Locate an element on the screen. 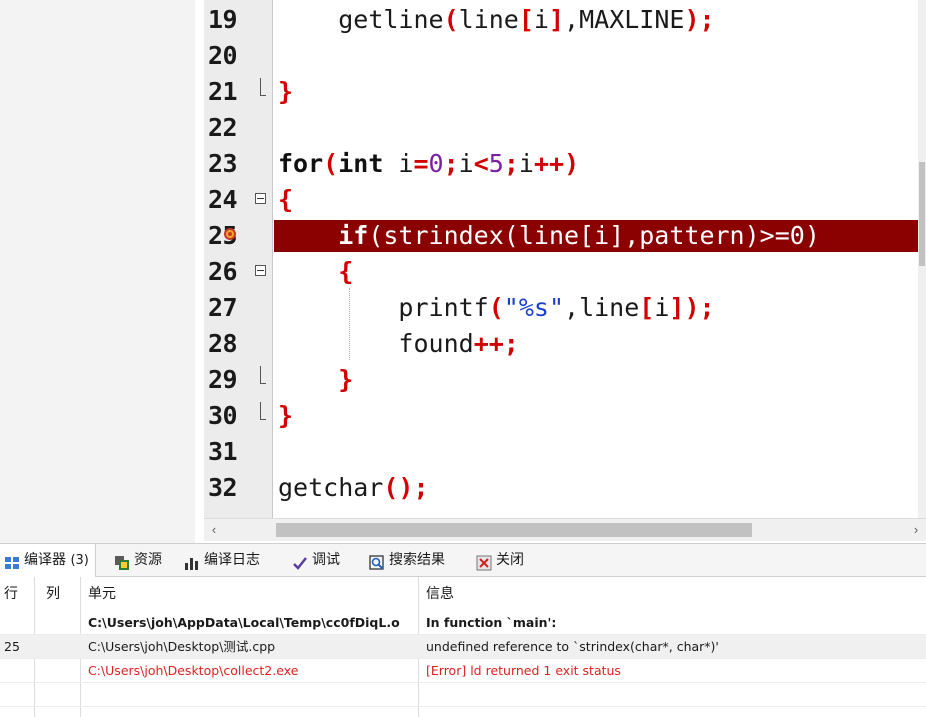  code-token: } is located at coordinates (286, 415).